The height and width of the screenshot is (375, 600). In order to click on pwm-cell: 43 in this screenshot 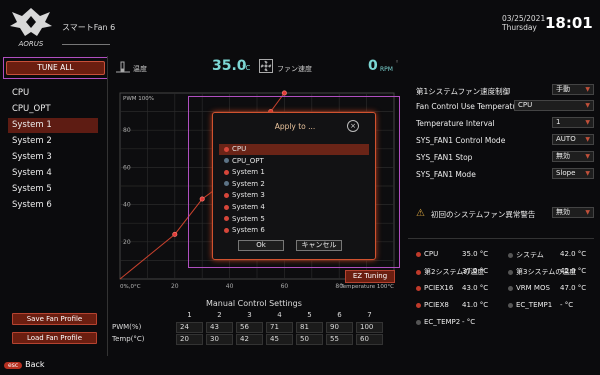, I will do `click(219, 327)`.